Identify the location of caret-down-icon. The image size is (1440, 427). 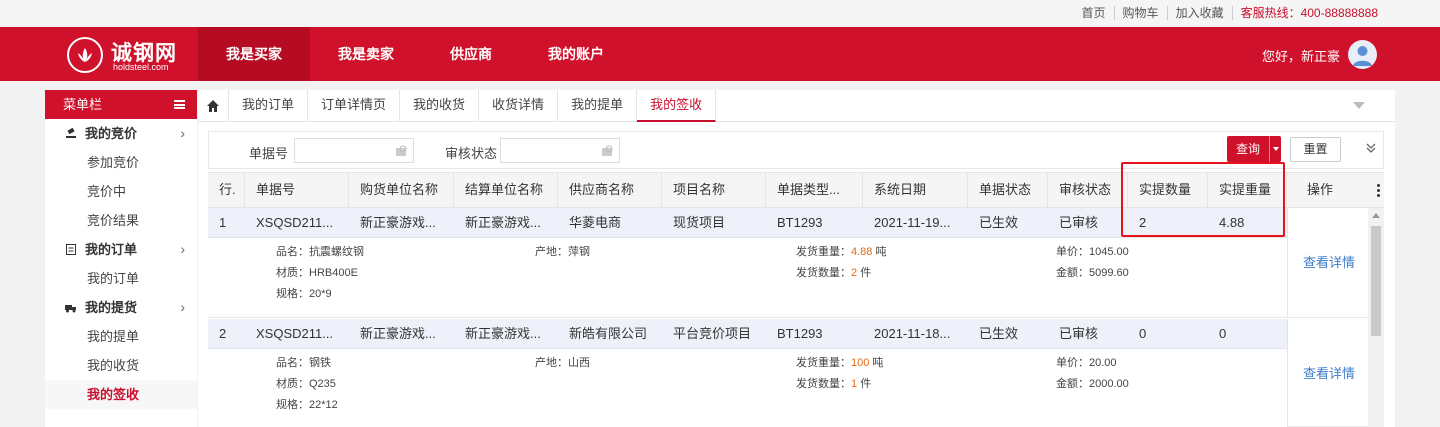
(1359, 105).